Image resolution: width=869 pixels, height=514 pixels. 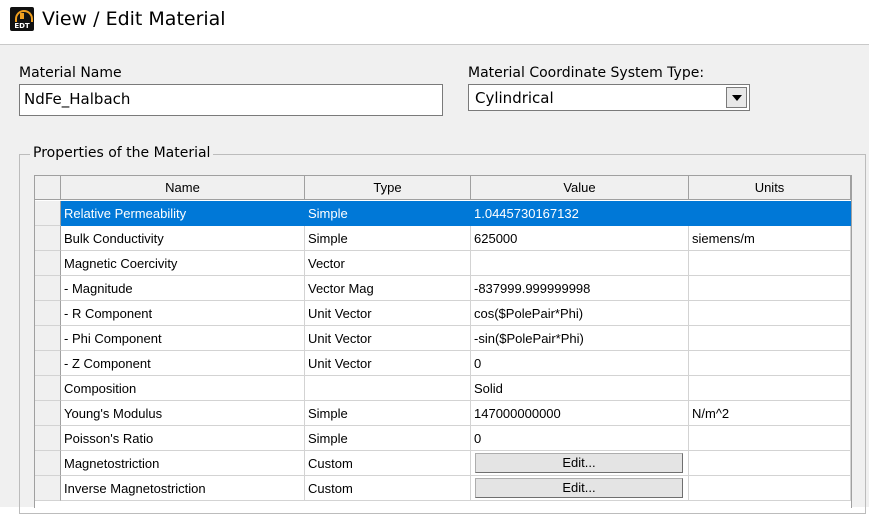 I want to click on cell-type, so click(x=388, y=388).